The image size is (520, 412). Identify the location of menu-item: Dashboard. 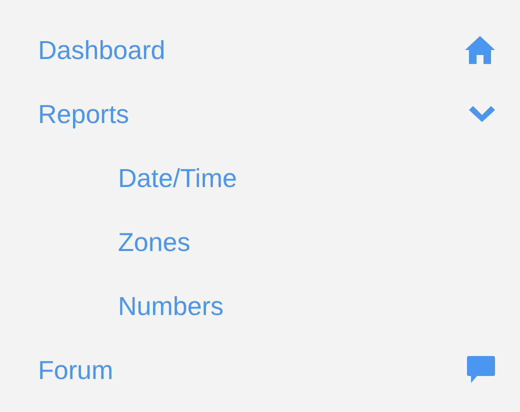
(102, 50).